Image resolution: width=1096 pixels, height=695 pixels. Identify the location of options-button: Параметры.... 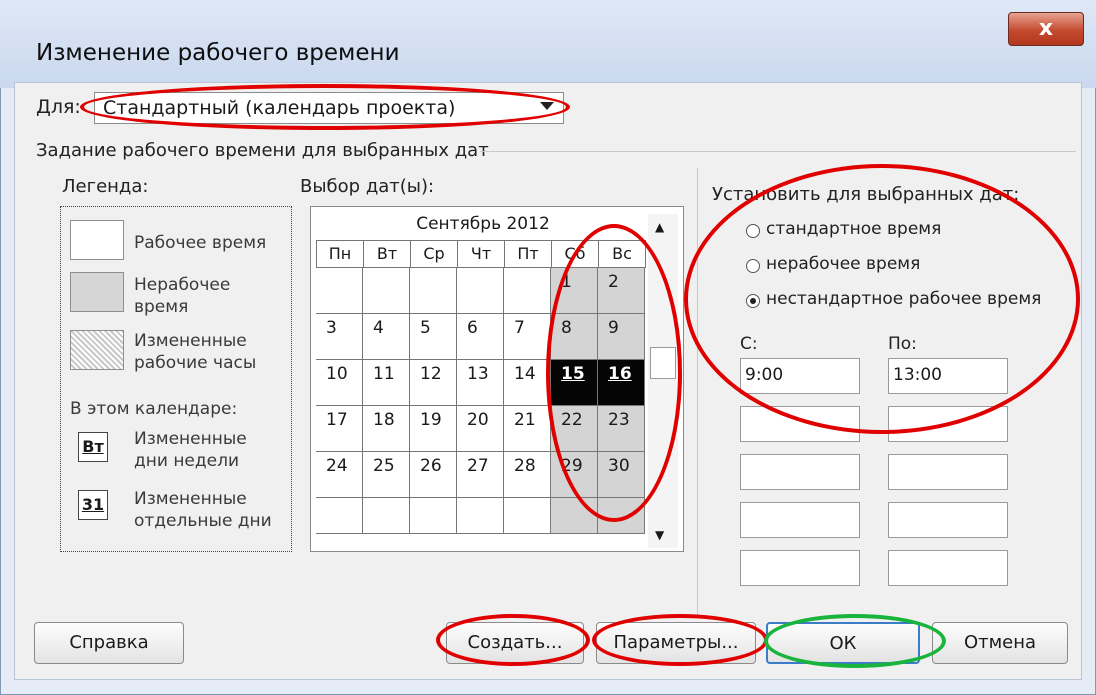
(676, 643).